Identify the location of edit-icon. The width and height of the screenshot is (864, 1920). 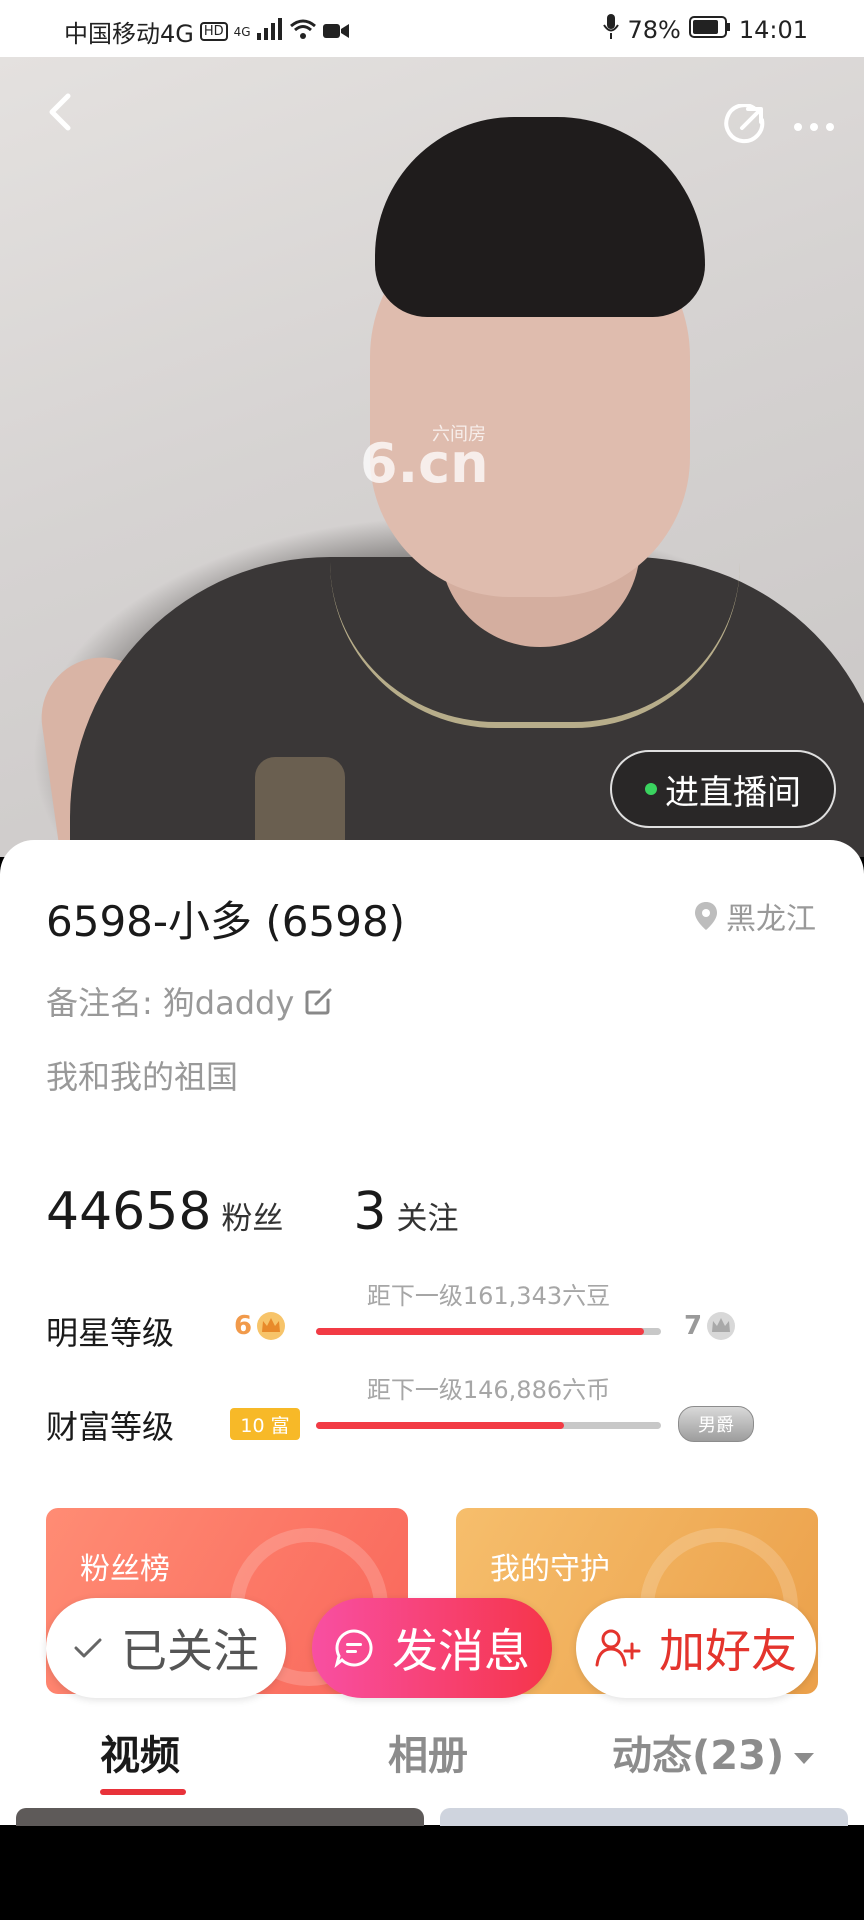
(319, 1001).